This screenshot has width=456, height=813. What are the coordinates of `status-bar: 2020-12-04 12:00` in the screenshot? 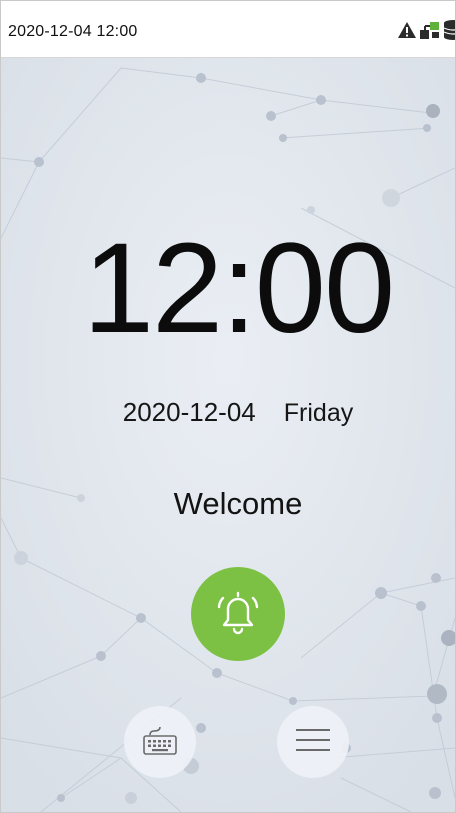 It's located at (228, 29).